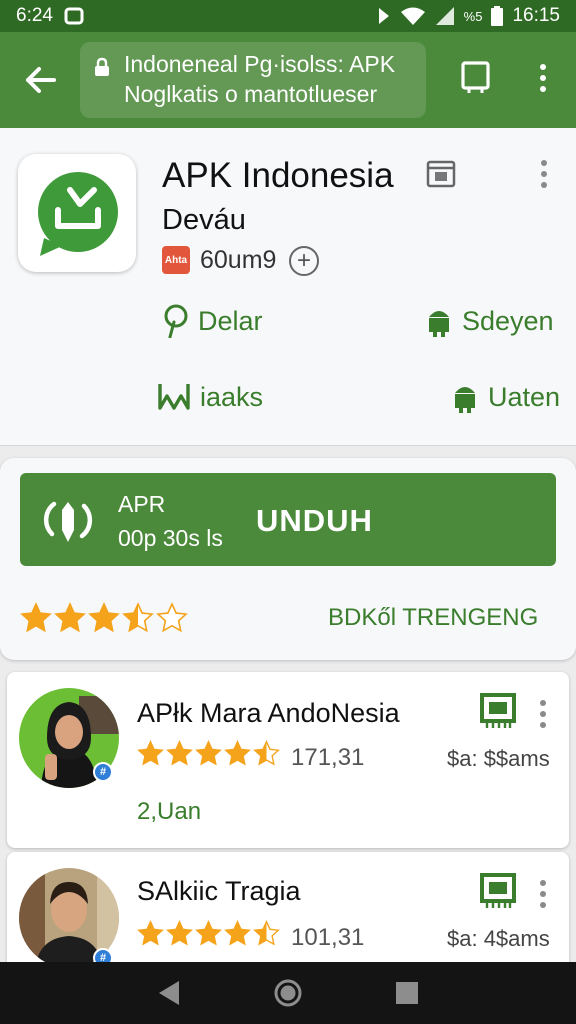 This screenshot has height=1024, width=576. What do you see at coordinates (260, 64) in the screenshot?
I see `url-text-line1: Indoneneal Pg·isolss: APK` at bounding box center [260, 64].